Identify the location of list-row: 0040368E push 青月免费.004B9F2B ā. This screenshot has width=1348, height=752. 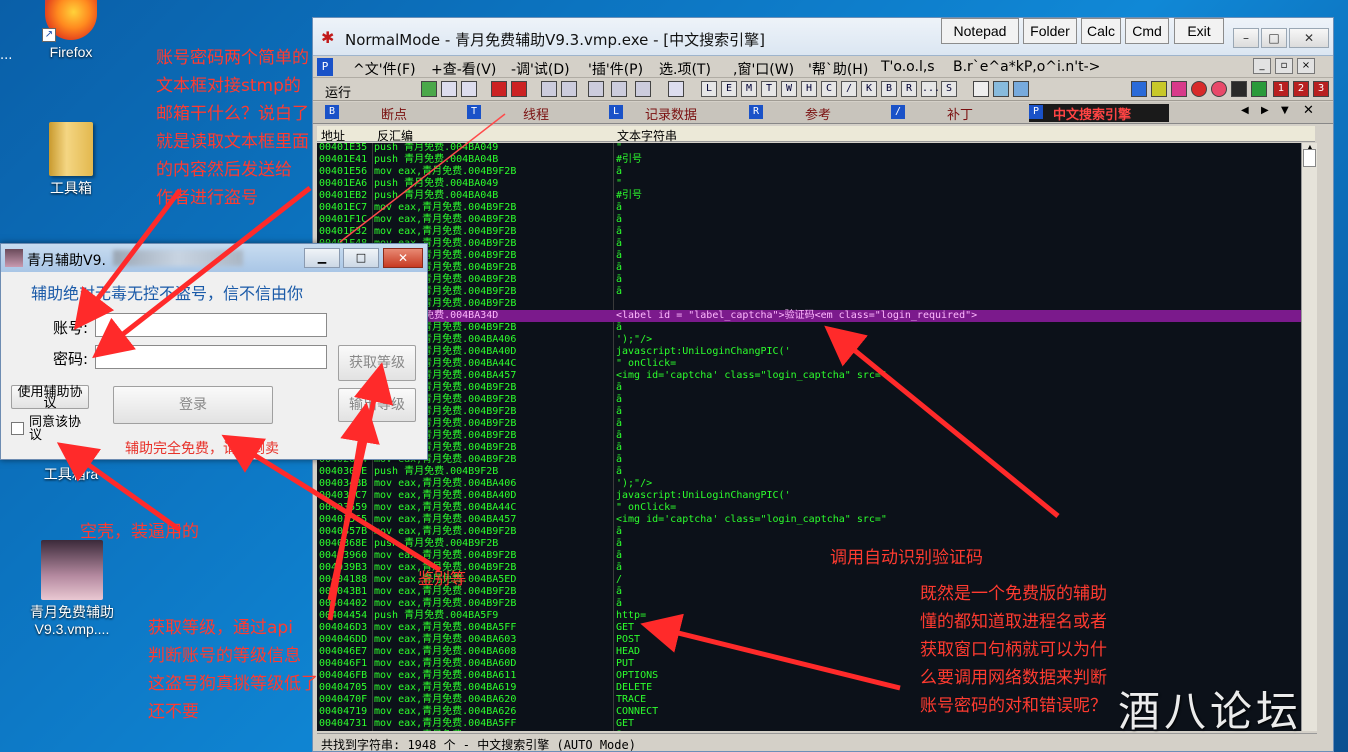
(809, 544).